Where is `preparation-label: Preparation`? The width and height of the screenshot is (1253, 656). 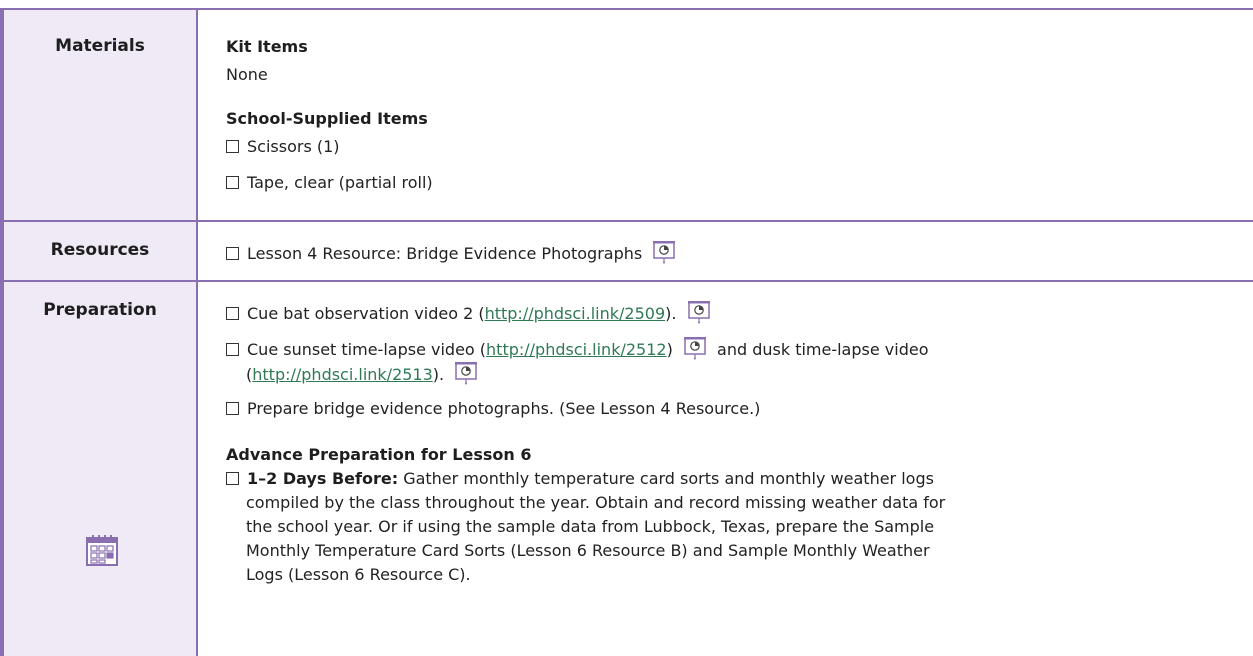 preparation-label: Preparation is located at coordinates (100, 310).